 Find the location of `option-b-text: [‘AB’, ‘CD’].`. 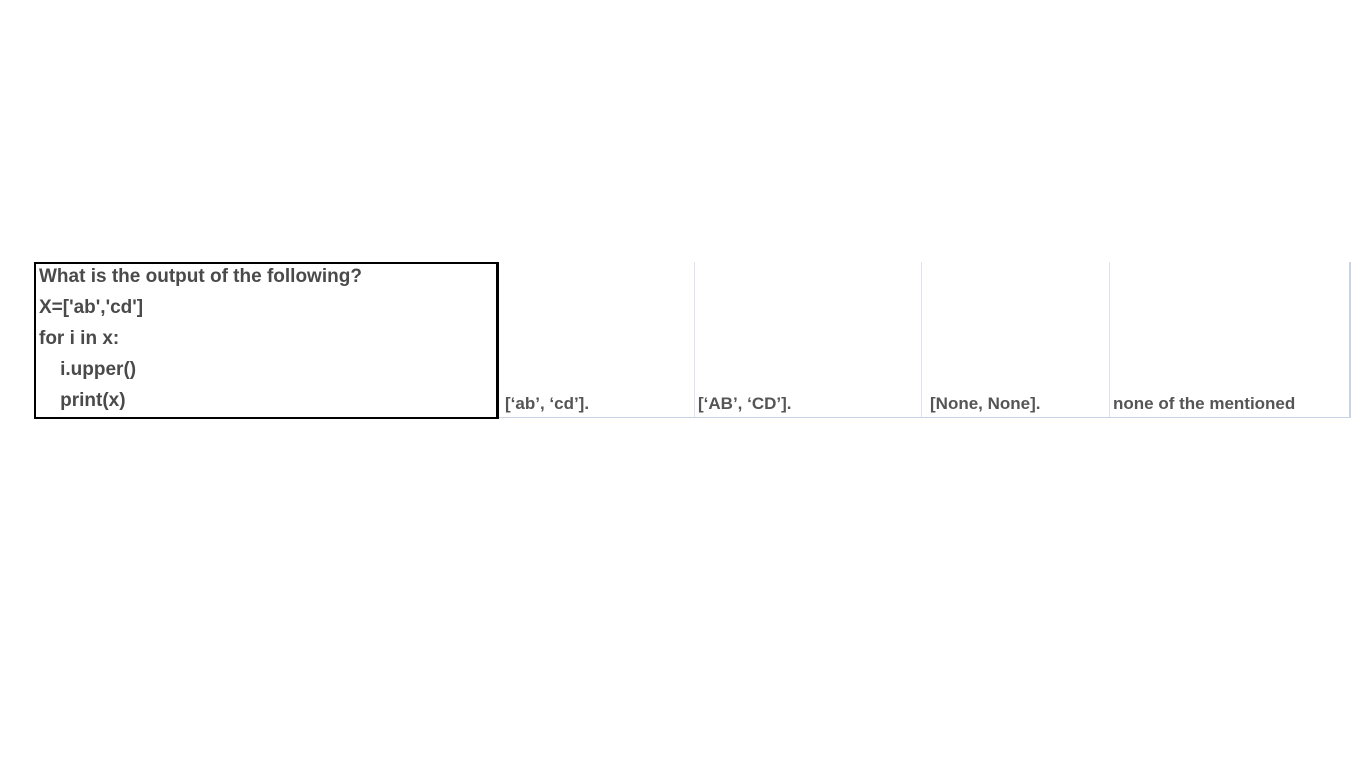

option-b-text: [‘AB’, ‘CD’]. is located at coordinates (745, 403).